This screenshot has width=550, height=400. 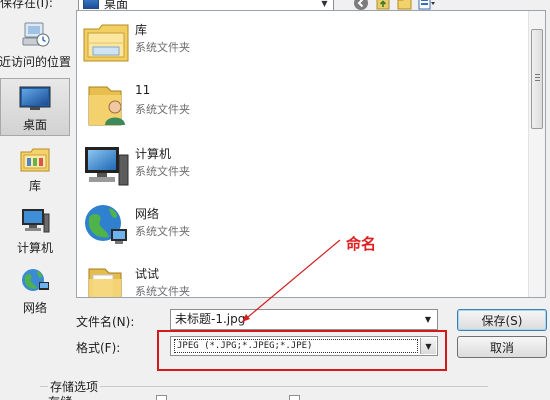 What do you see at coordinates (210, 319) in the screenshot?
I see `filename-value: 未标题-1.jpg` at bounding box center [210, 319].